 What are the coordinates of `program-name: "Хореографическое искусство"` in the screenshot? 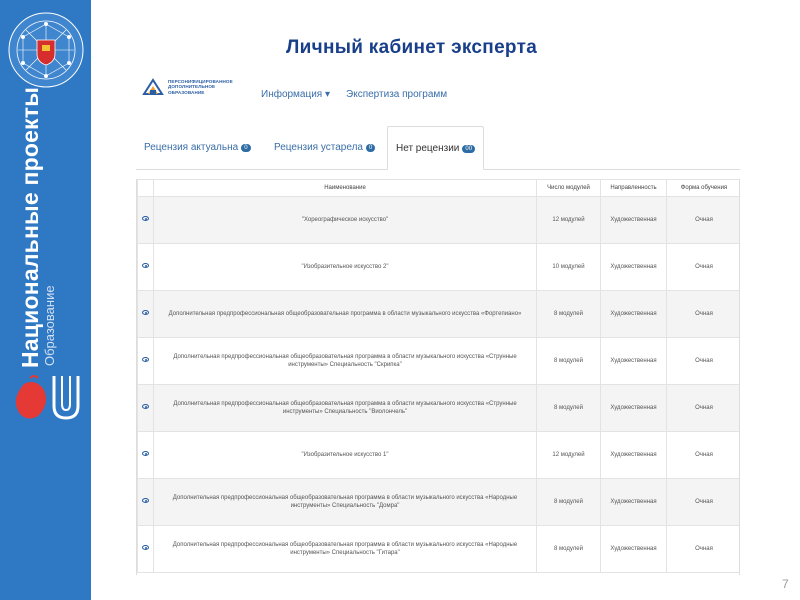 It's located at (345, 220).